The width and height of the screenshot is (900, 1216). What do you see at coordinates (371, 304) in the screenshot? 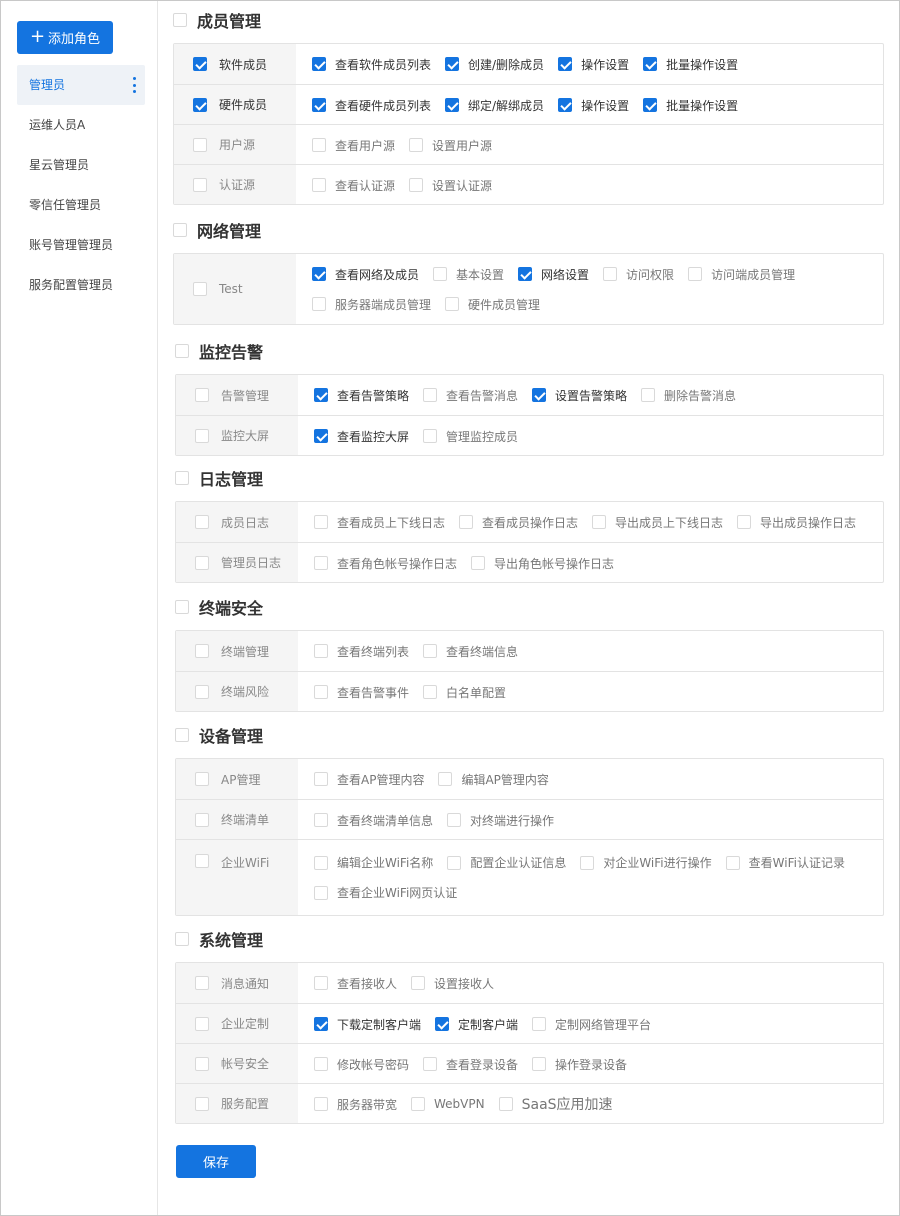
I see `permission-option: 服务器端成员管理` at bounding box center [371, 304].